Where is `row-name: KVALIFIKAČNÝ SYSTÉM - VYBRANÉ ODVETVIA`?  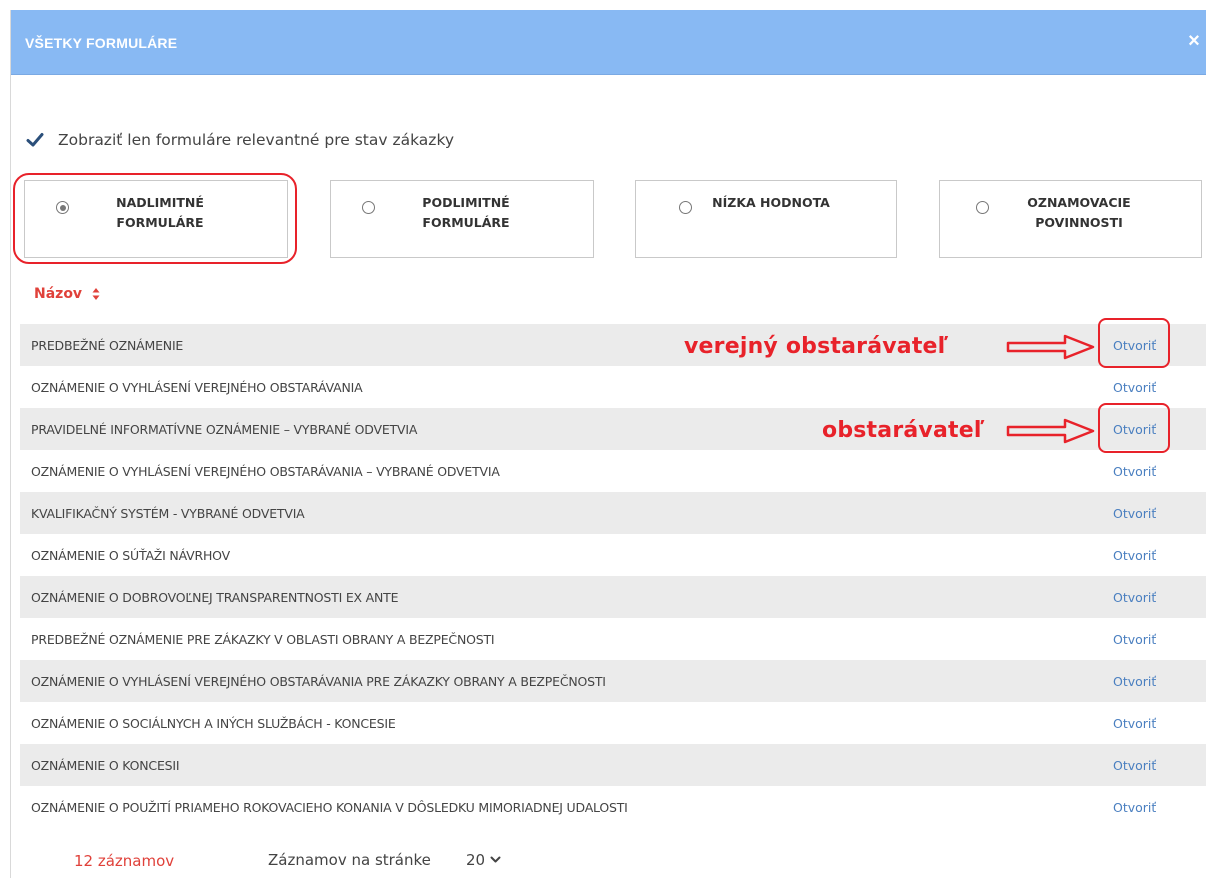
row-name: KVALIFIKAČNÝ SYSTÉM - VYBRANÉ ODVETVIA is located at coordinates (168, 513).